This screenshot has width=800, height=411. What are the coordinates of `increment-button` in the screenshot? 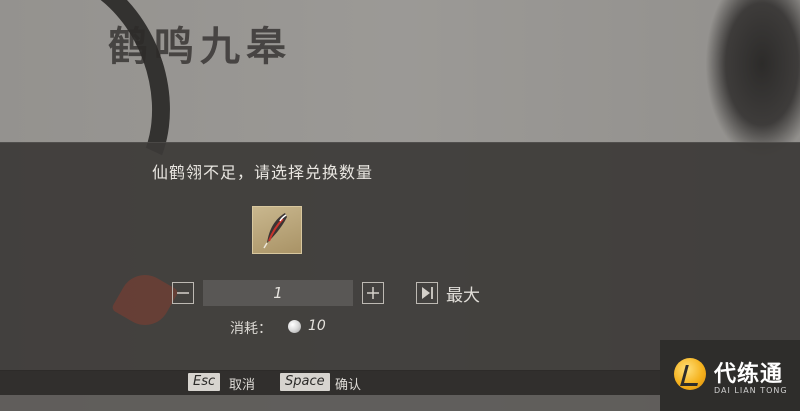 It's located at (373, 293).